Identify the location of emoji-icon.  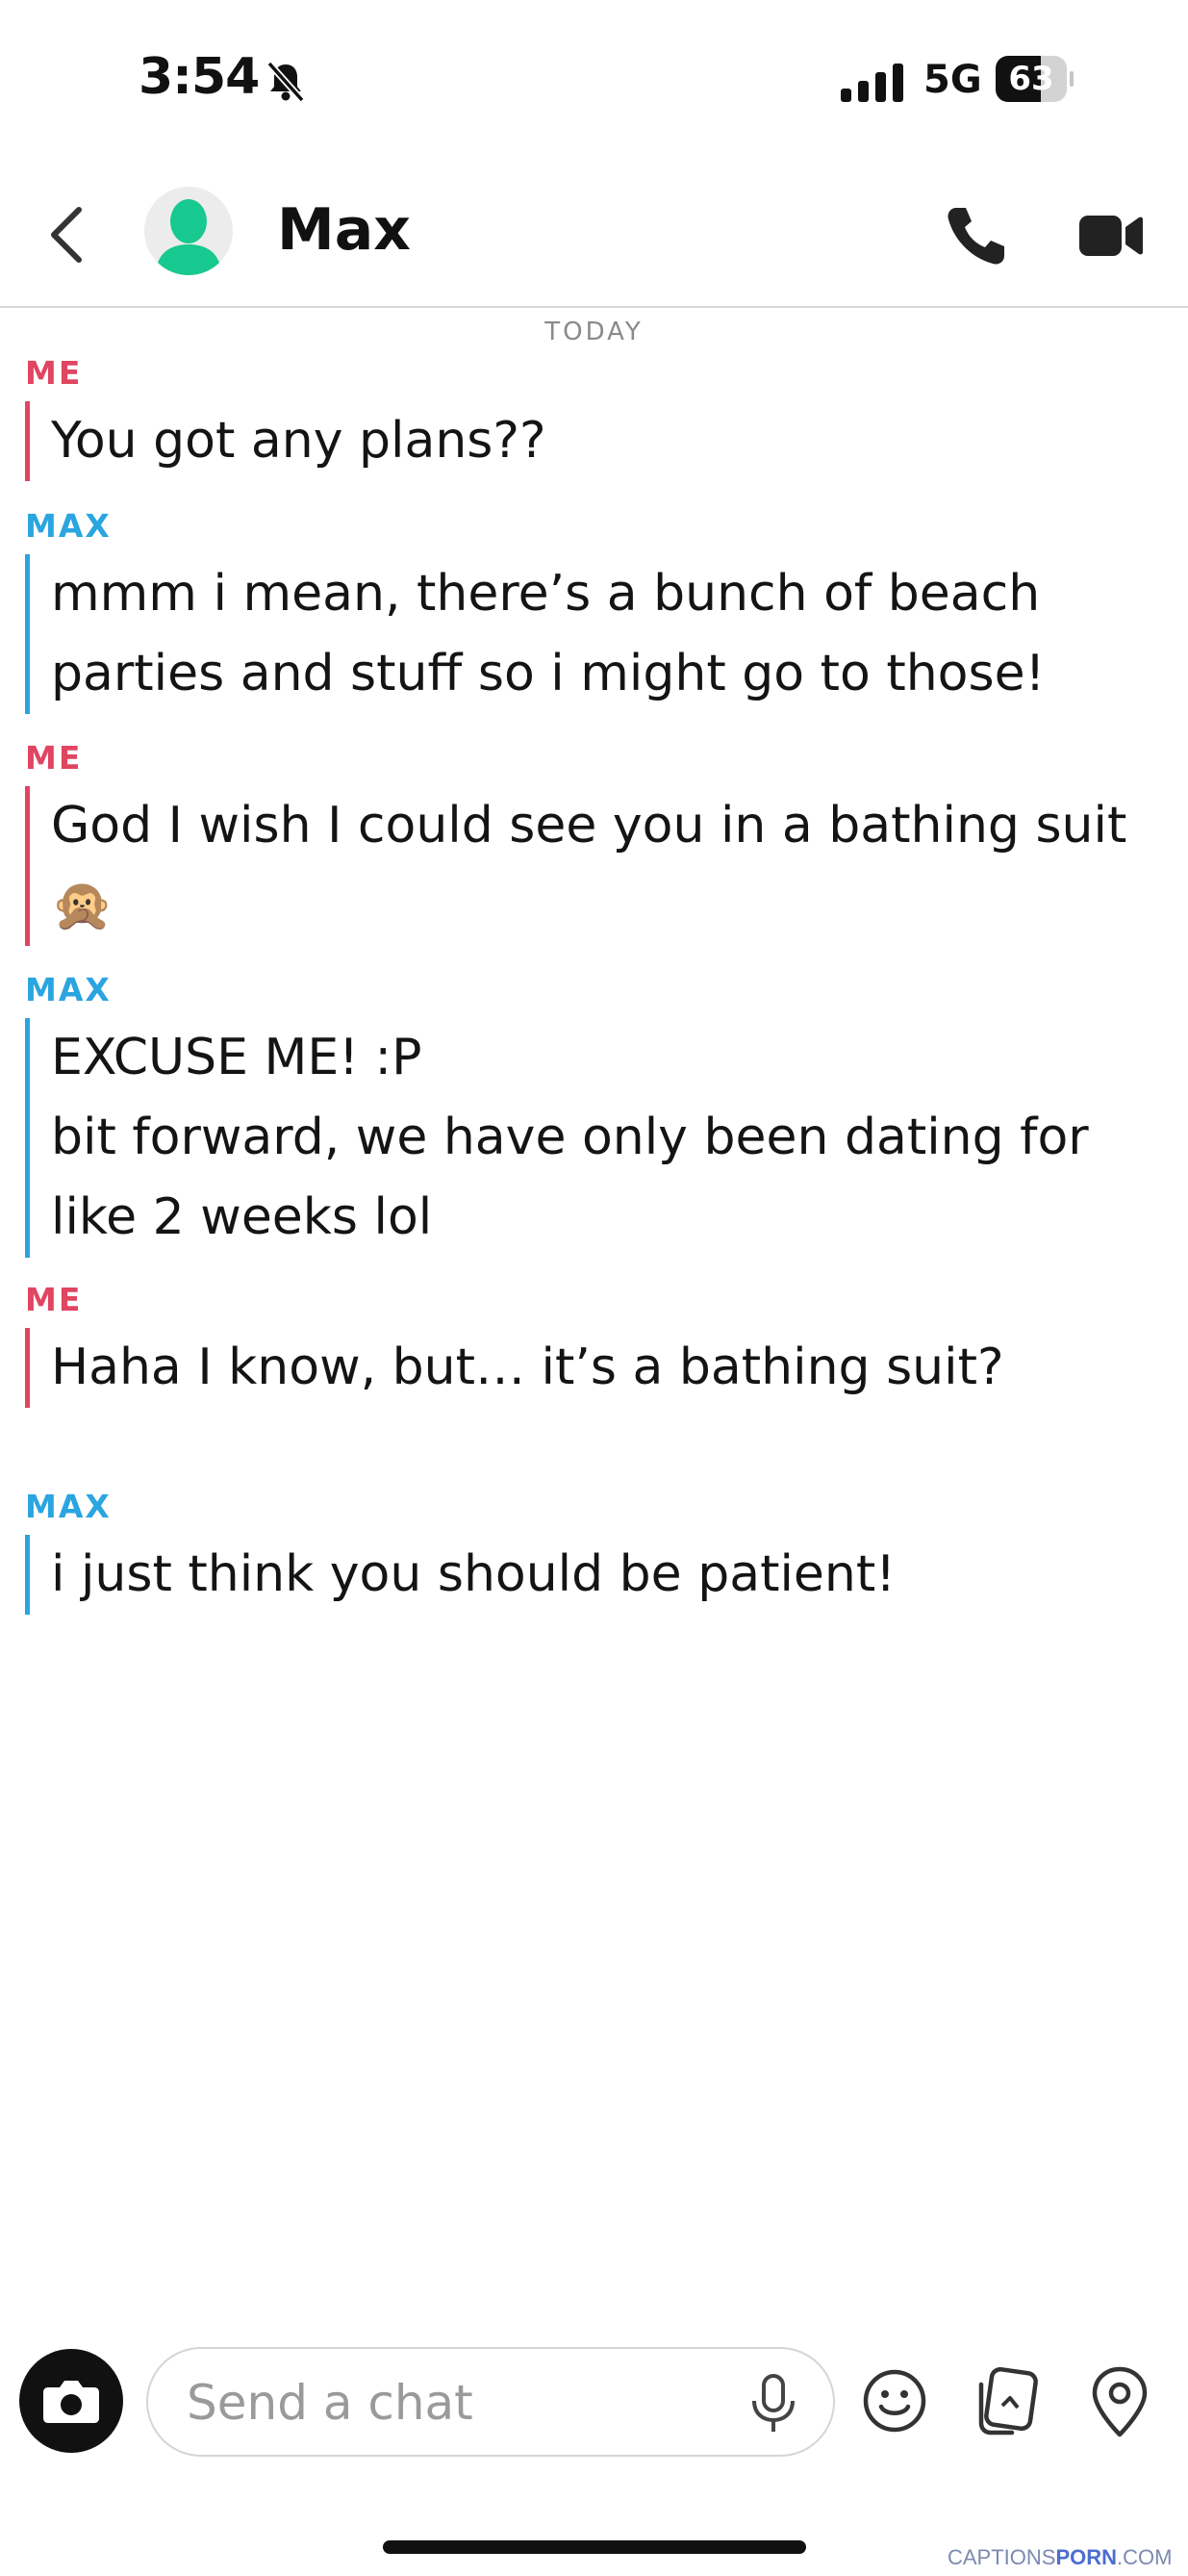
(894, 2401).